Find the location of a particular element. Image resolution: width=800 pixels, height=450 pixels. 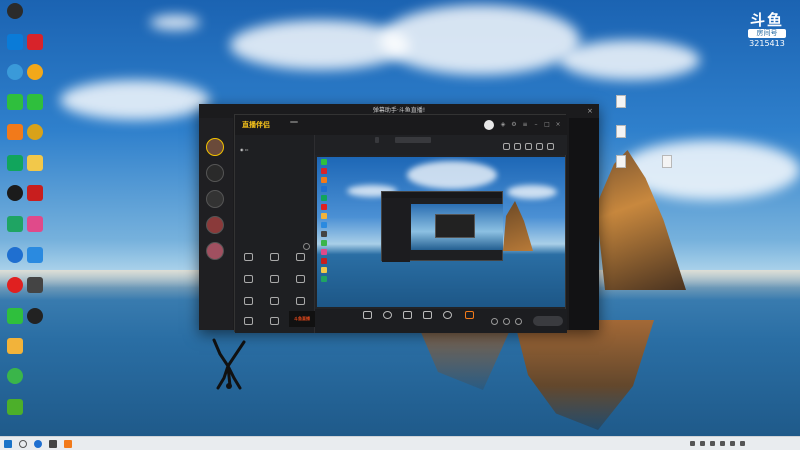

network-icon is located at coordinates (712, 443).